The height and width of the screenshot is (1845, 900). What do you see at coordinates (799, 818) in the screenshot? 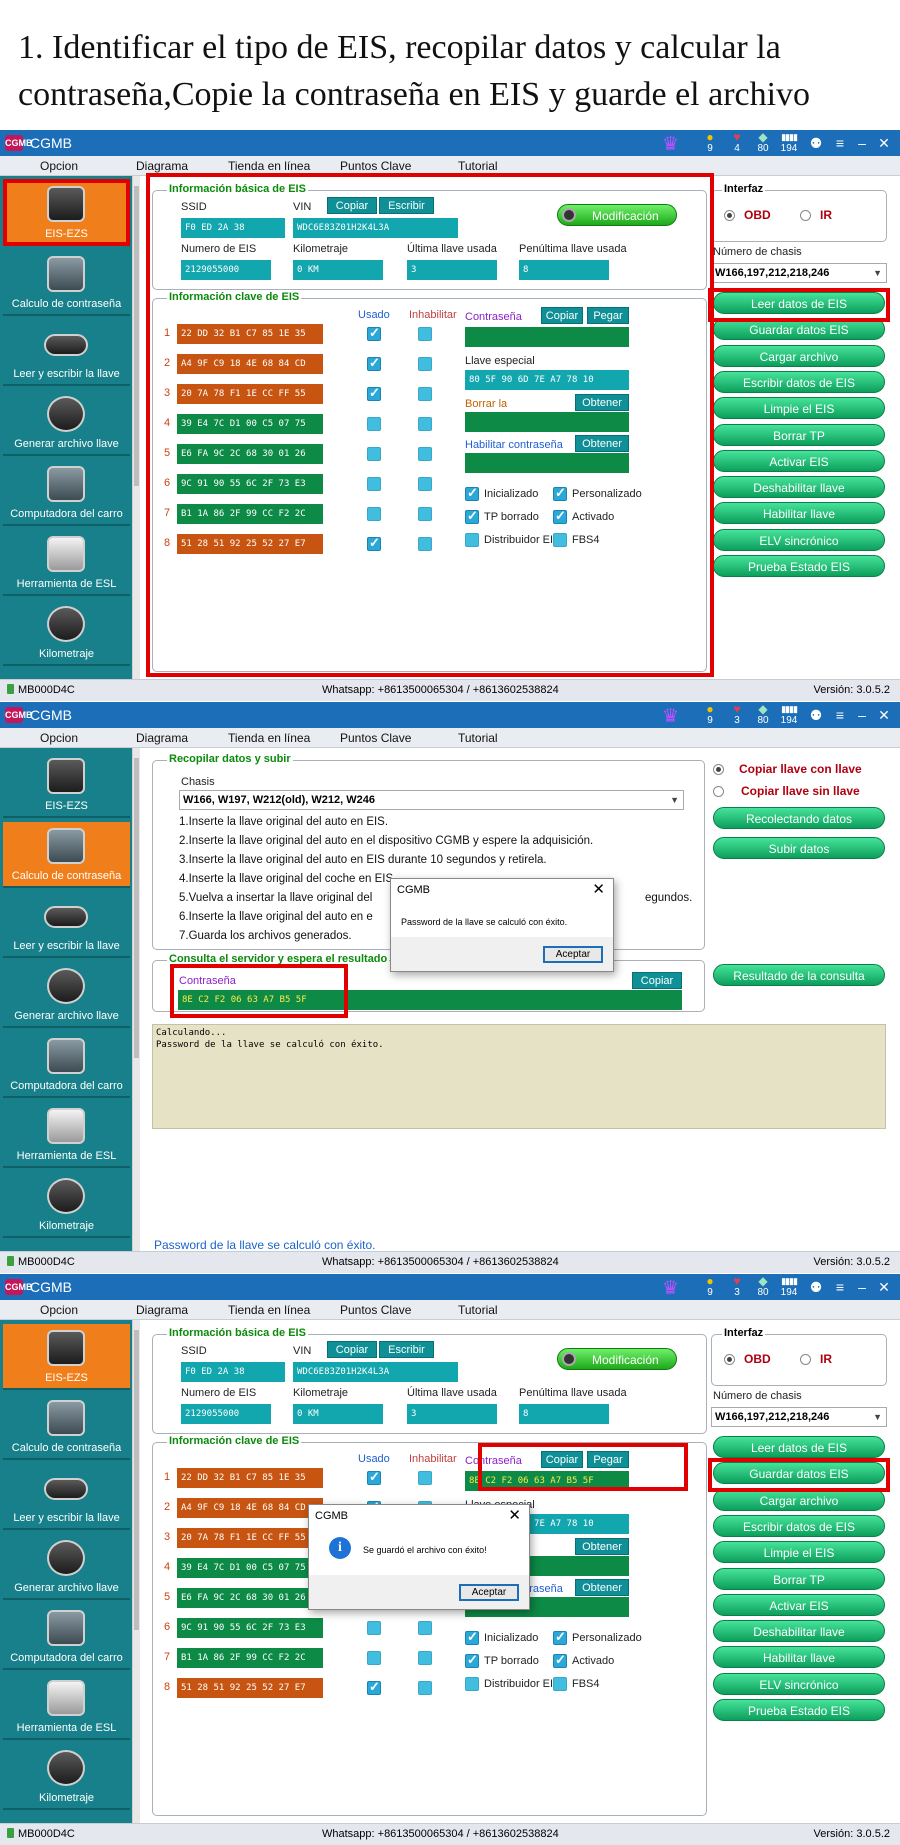
I see `collect-data-button: Recolectando datos` at bounding box center [799, 818].